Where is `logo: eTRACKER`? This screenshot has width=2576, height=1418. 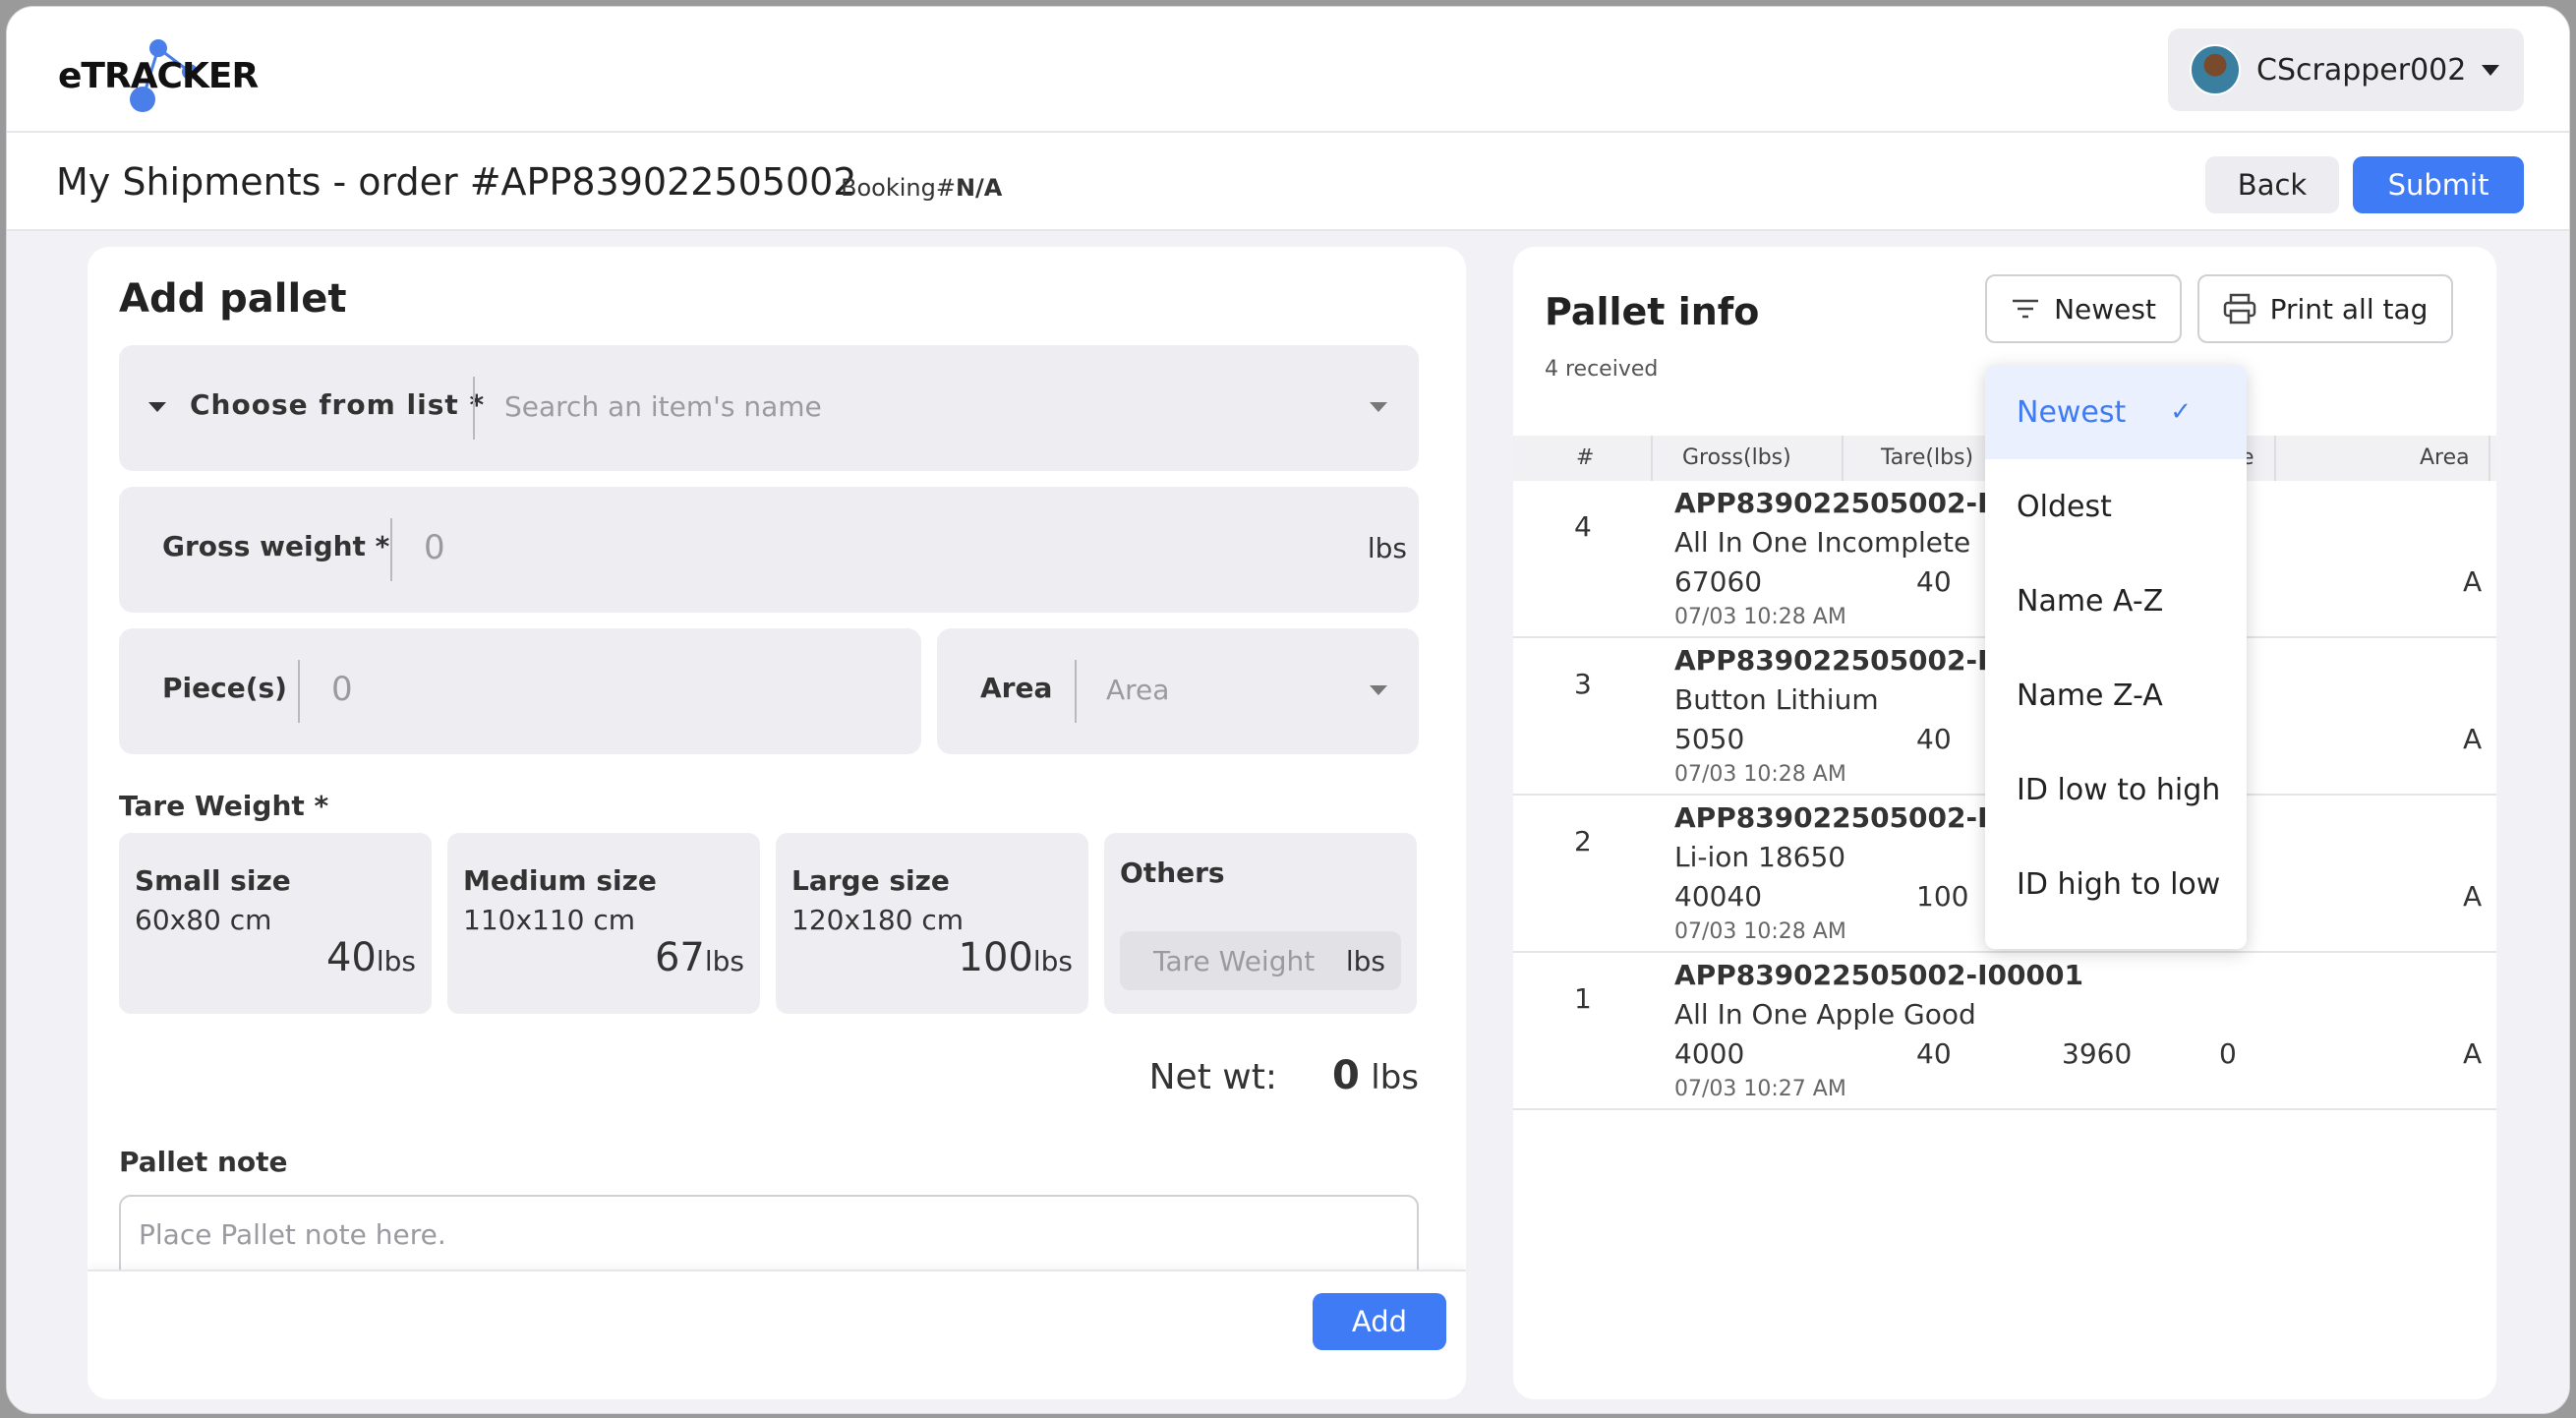 logo: eTRACKER is located at coordinates (161, 77).